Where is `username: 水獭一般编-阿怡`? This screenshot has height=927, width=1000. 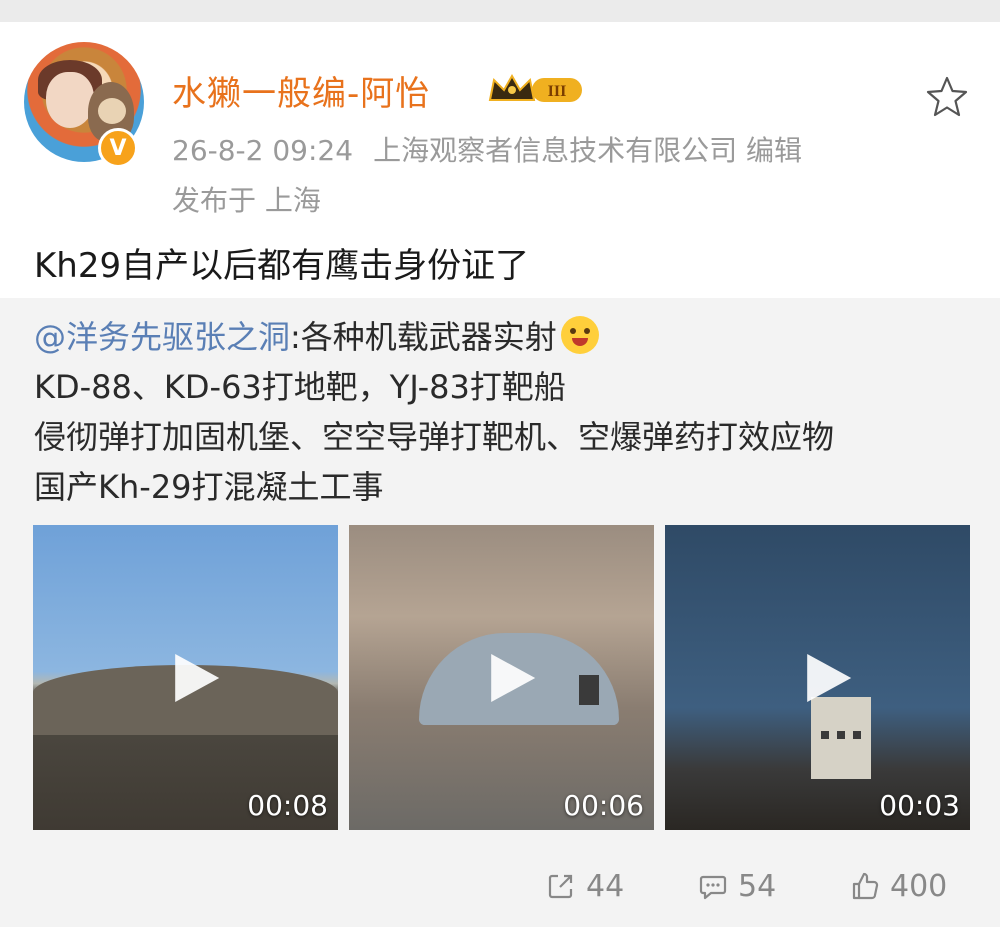
username: 水獭一般编-阿怡 is located at coordinates (301, 90).